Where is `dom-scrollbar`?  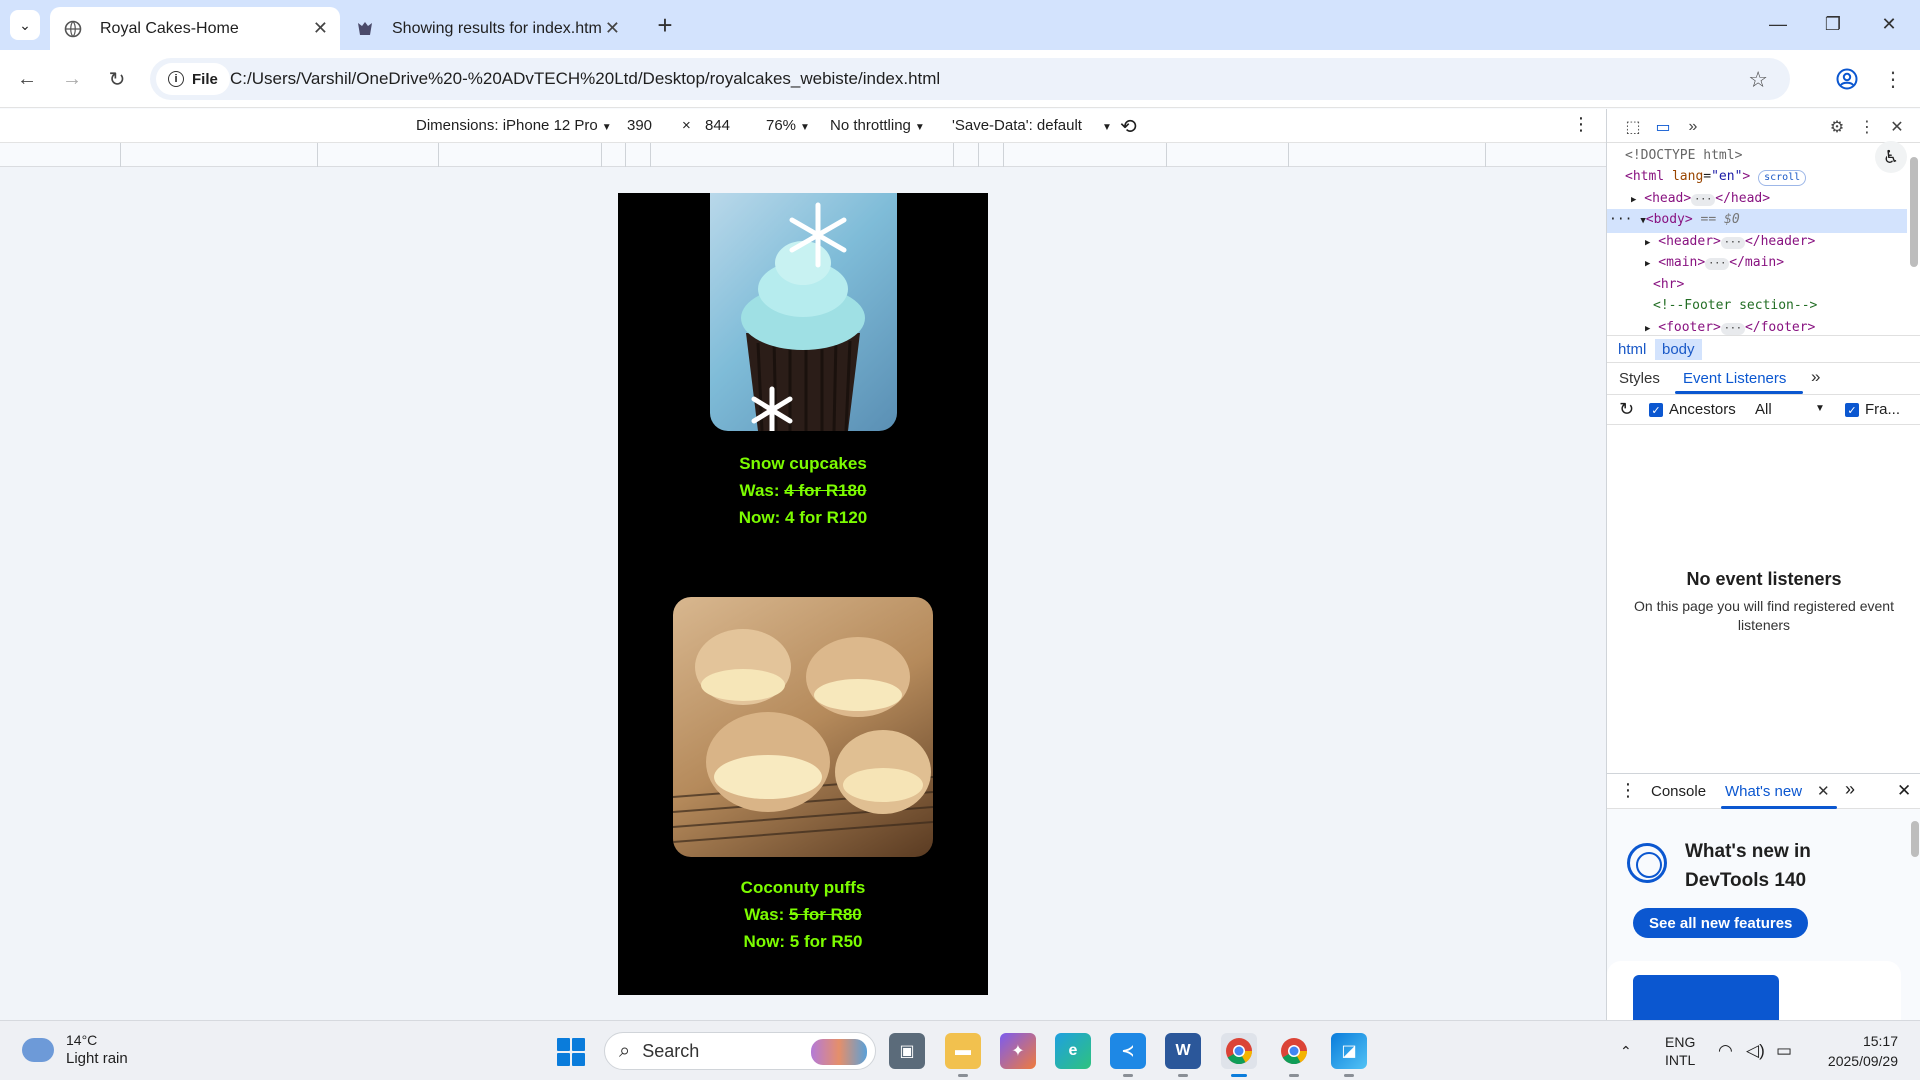 dom-scrollbar is located at coordinates (1914, 212).